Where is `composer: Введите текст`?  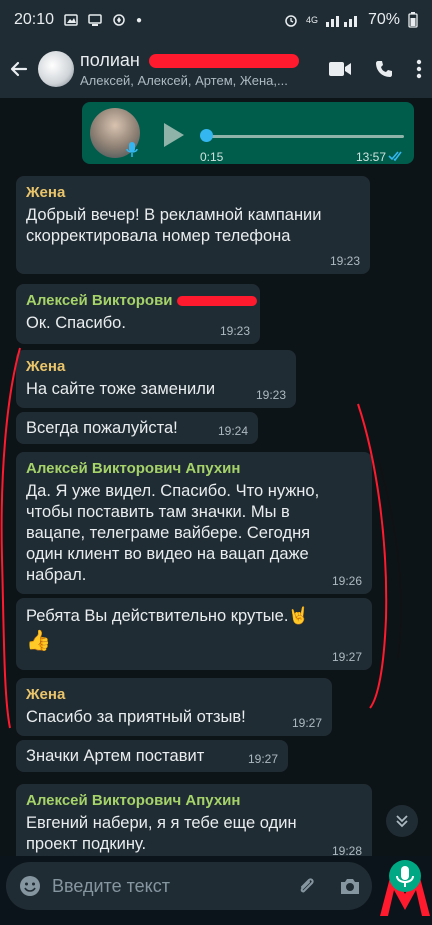
composer: Введите текст is located at coordinates (216, 888).